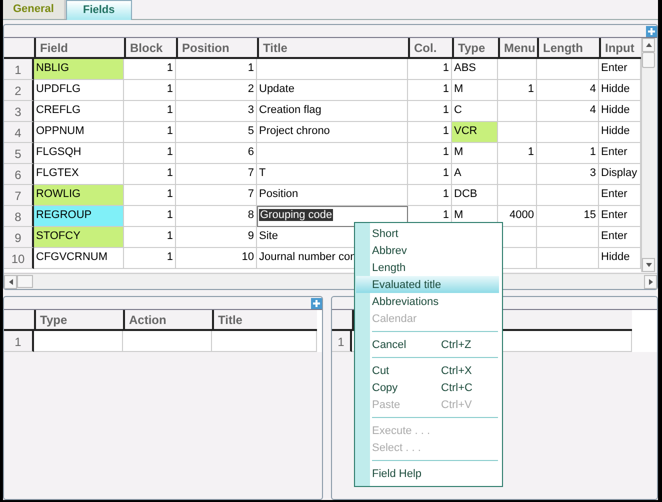 The height and width of the screenshot is (502, 662). What do you see at coordinates (19, 111) in the screenshot?
I see `row-number: 3` at bounding box center [19, 111].